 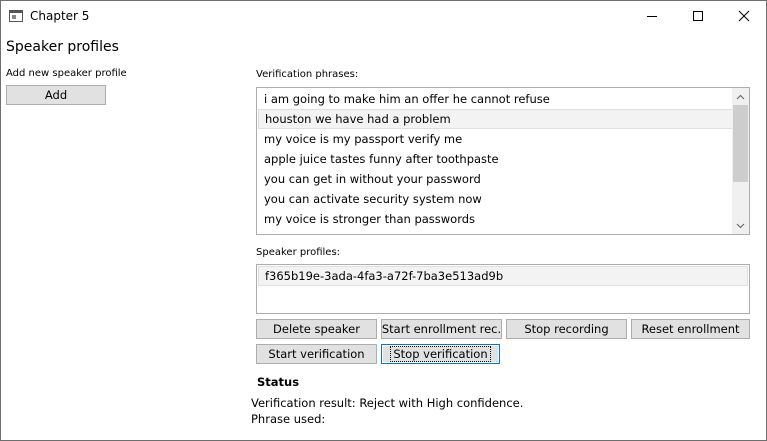 I want to click on phrase-list-item: you can get in without your password, so click(x=495, y=179).